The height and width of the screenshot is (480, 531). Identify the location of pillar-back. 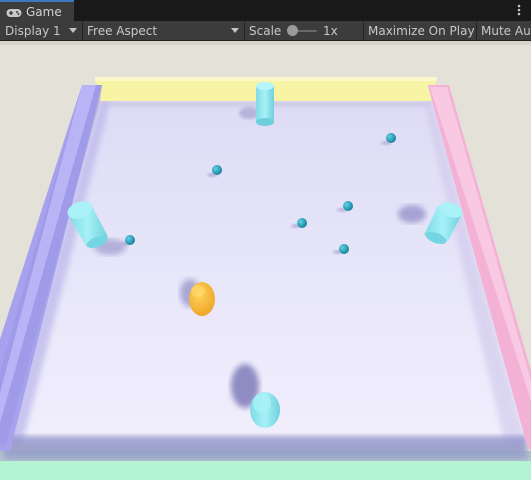
(265, 104).